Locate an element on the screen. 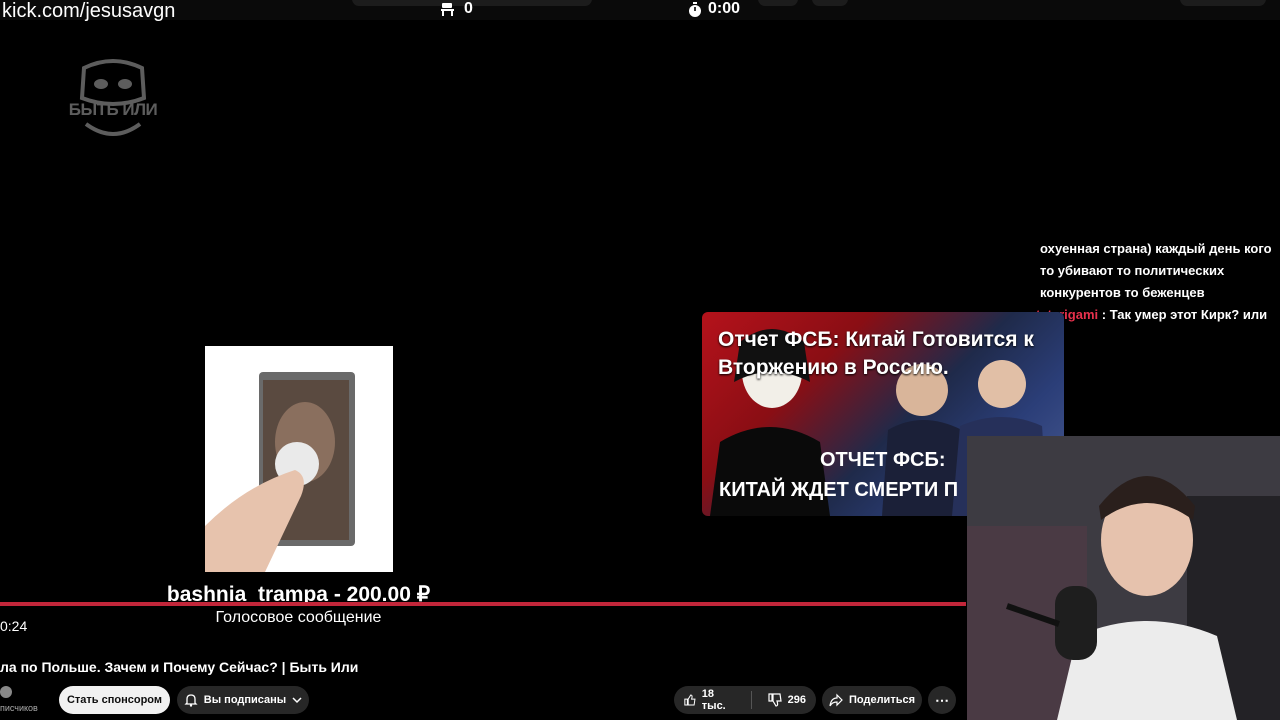 The image size is (1280, 720). more-icon: ⋯ is located at coordinates (942, 699).